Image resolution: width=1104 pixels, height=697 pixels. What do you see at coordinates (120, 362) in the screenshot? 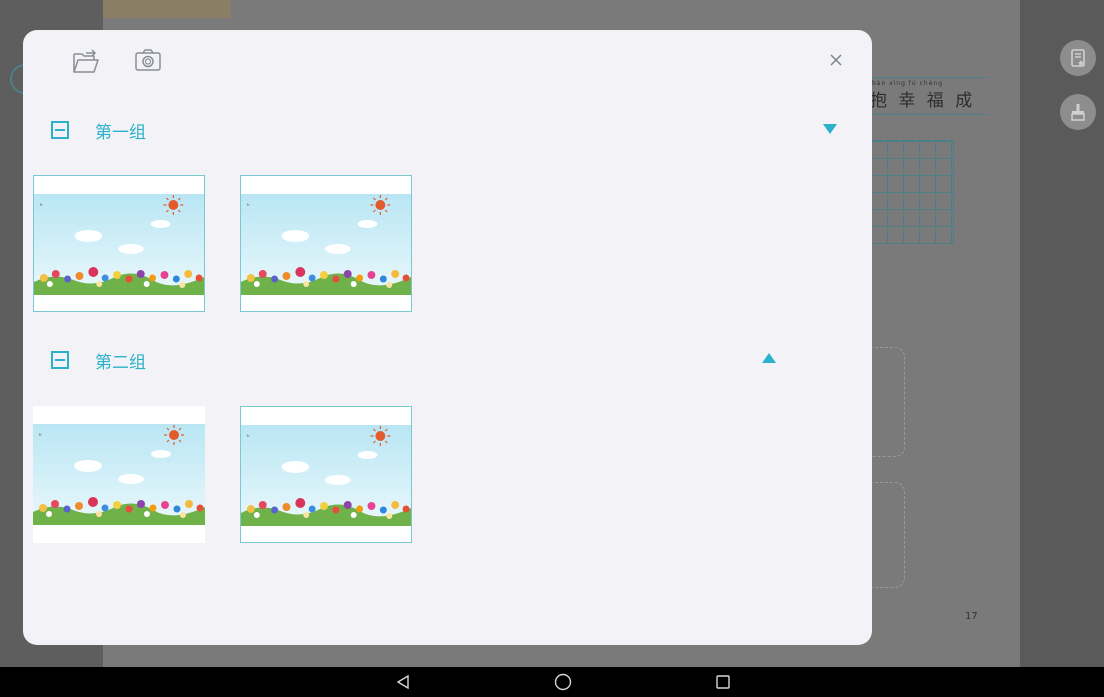
I see `group-title: 第二组` at bounding box center [120, 362].